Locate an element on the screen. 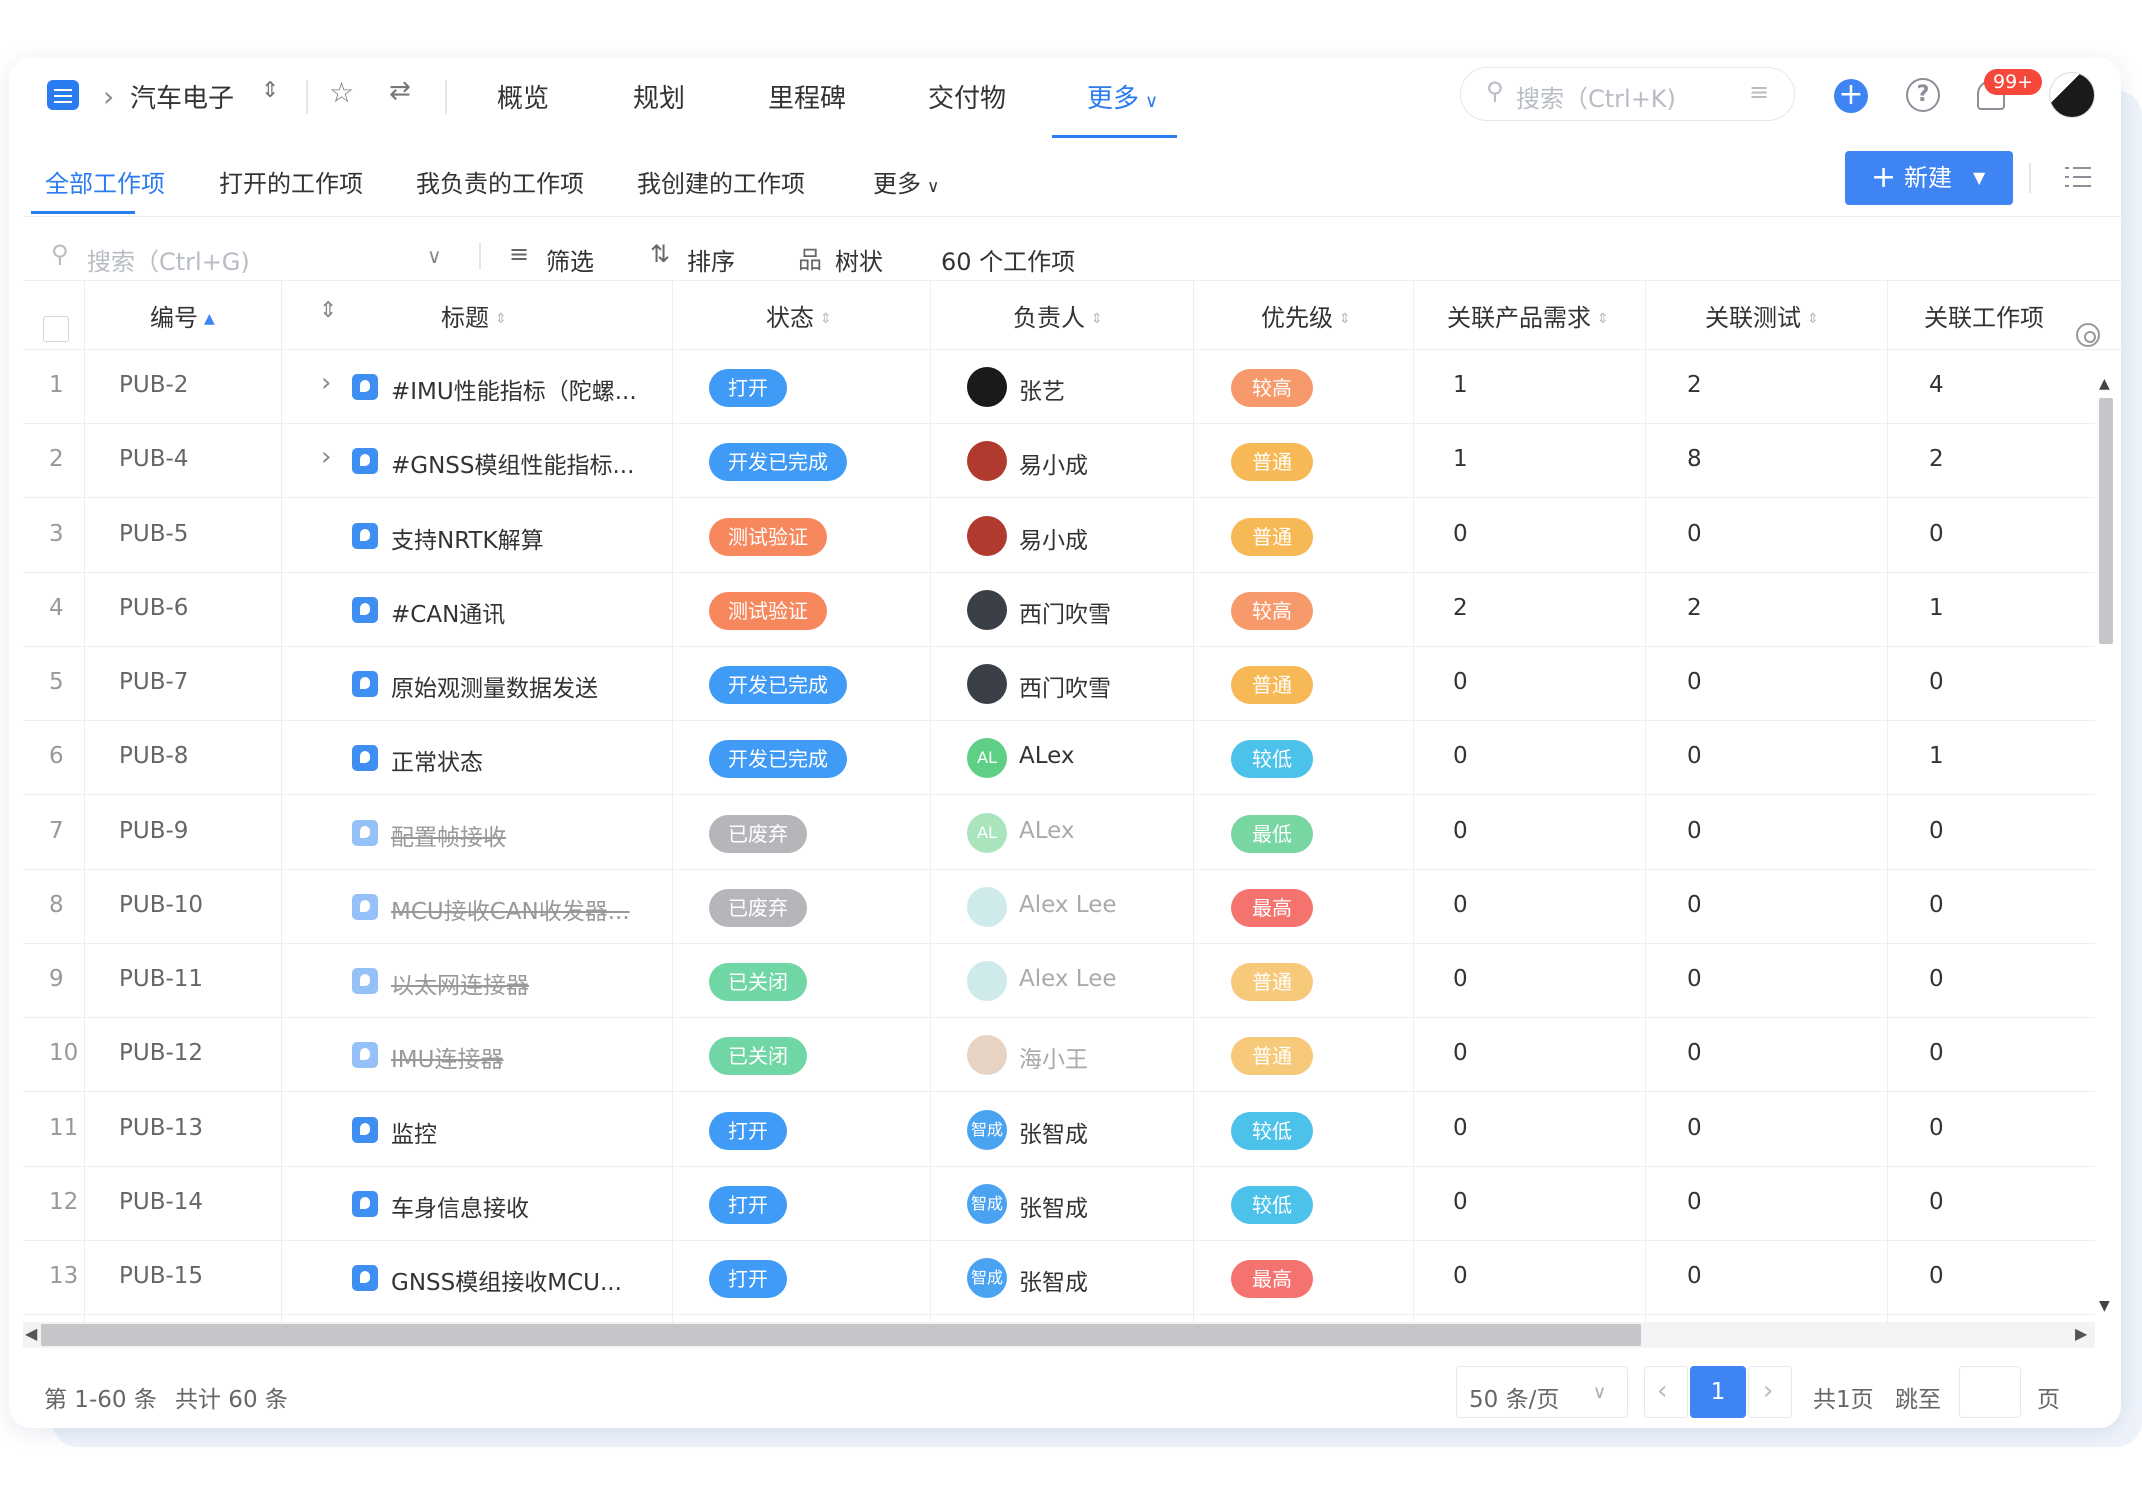 This screenshot has width=2142, height=1503. item-id: PUB-13 is located at coordinates (161, 1128).